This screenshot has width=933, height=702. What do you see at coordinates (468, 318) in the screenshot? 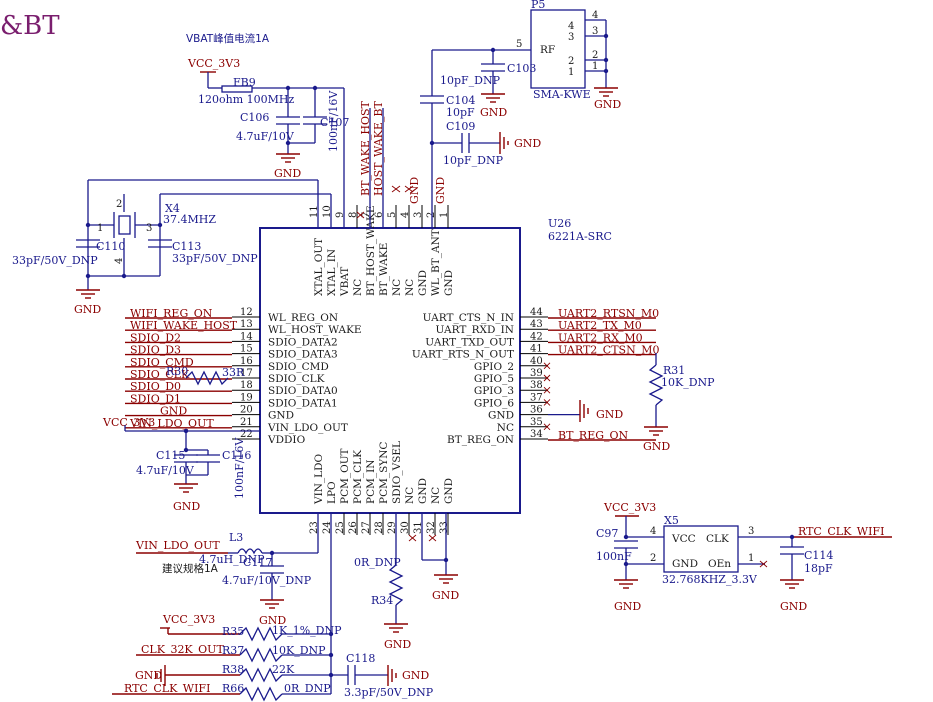
I see `u26-pin-name-44: UART_CTS_N_IN` at bounding box center [468, 318].